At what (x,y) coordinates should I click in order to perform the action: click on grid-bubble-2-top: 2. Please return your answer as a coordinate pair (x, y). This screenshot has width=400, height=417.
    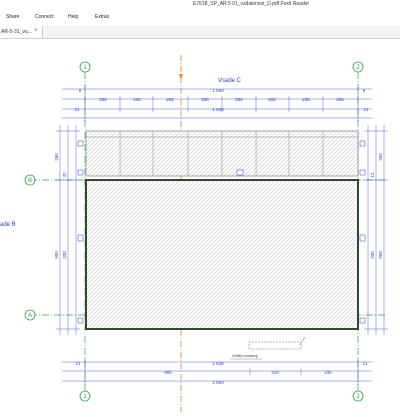
    Looking at the image, I should click on (358, 67).